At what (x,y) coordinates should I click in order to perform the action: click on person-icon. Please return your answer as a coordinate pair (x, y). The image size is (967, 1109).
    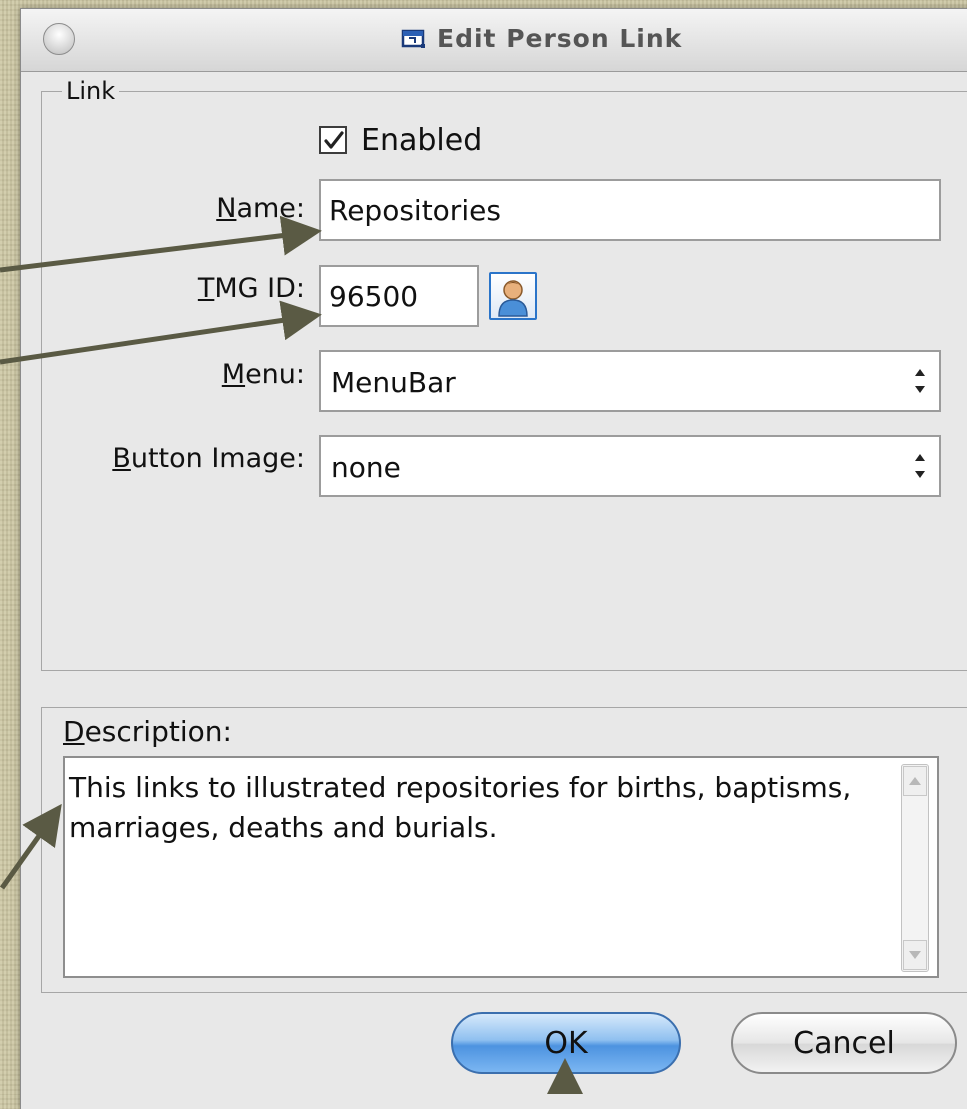
    Looking at the image, I should click on (513, 298).